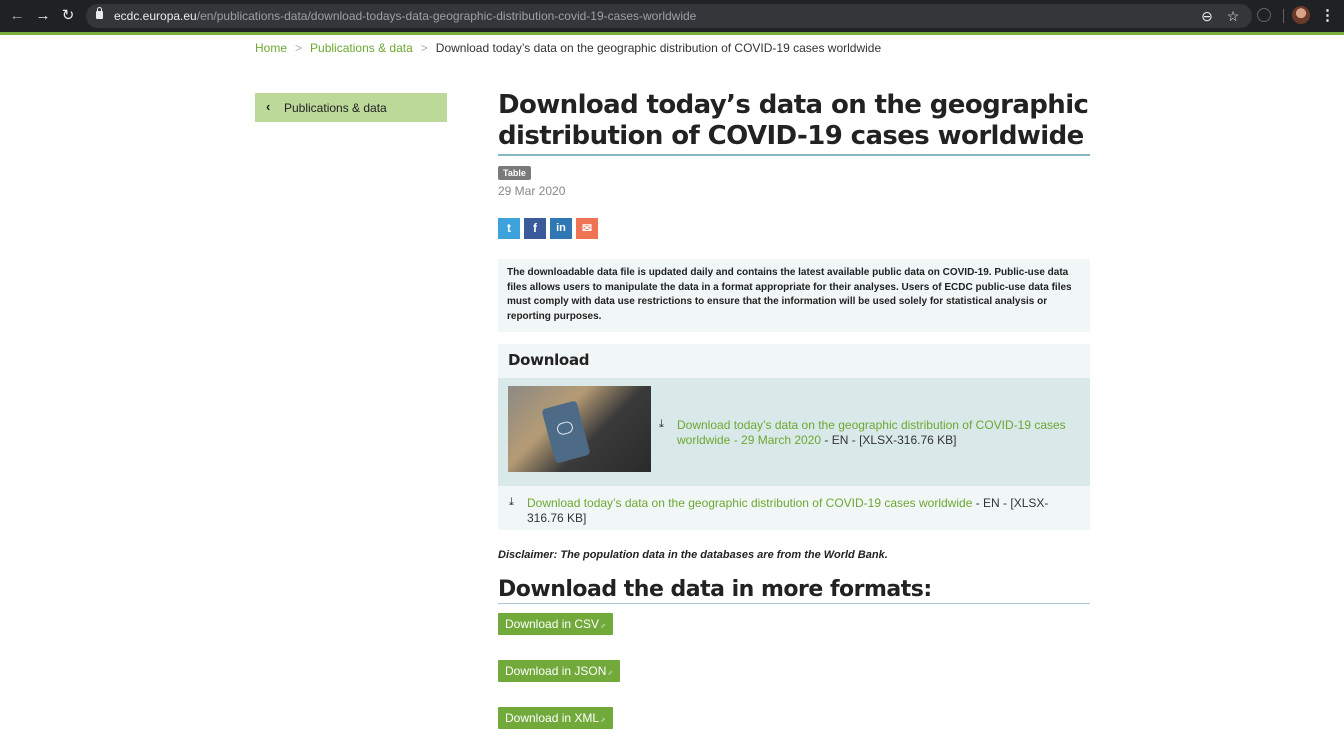 This screenshot has width=1344, height=736. I want to click on breadcrumb-publications: Publications & data, so click(361, 48).